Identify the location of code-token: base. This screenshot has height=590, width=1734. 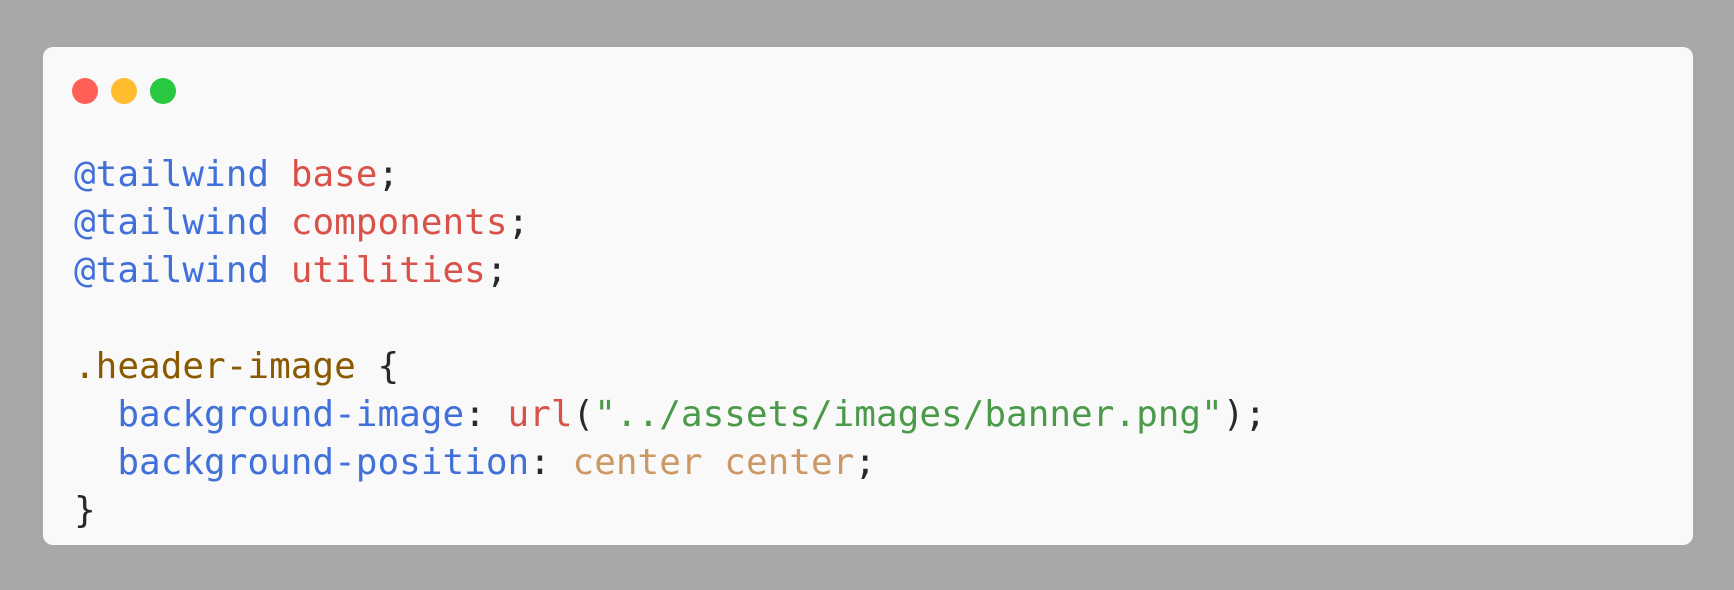
(334, 174).